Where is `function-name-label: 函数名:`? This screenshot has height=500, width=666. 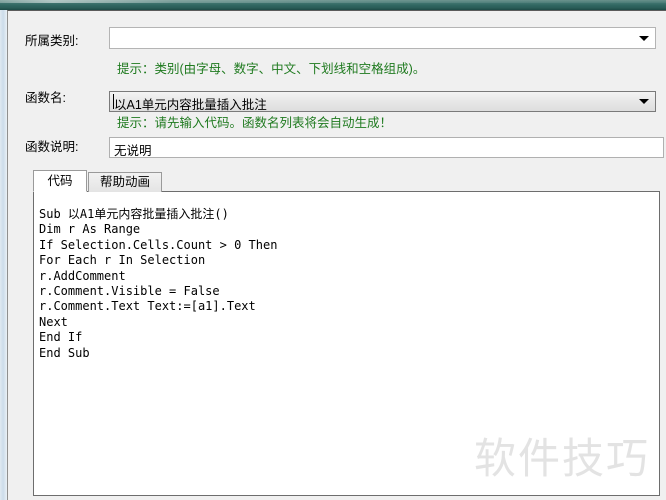 function-name-label: 函数名: is located at coordinates (45, 98).